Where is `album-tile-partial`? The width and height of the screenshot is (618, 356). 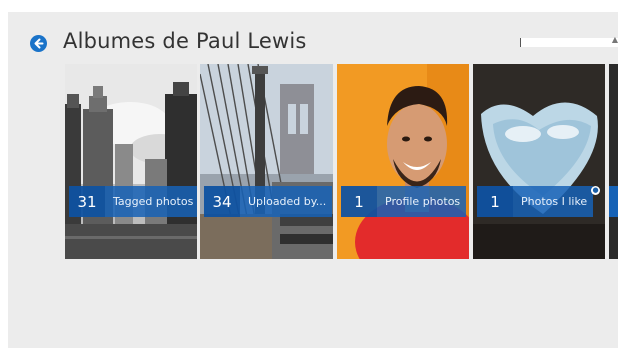
album-tile-partial is located at coordinates (613, 161).